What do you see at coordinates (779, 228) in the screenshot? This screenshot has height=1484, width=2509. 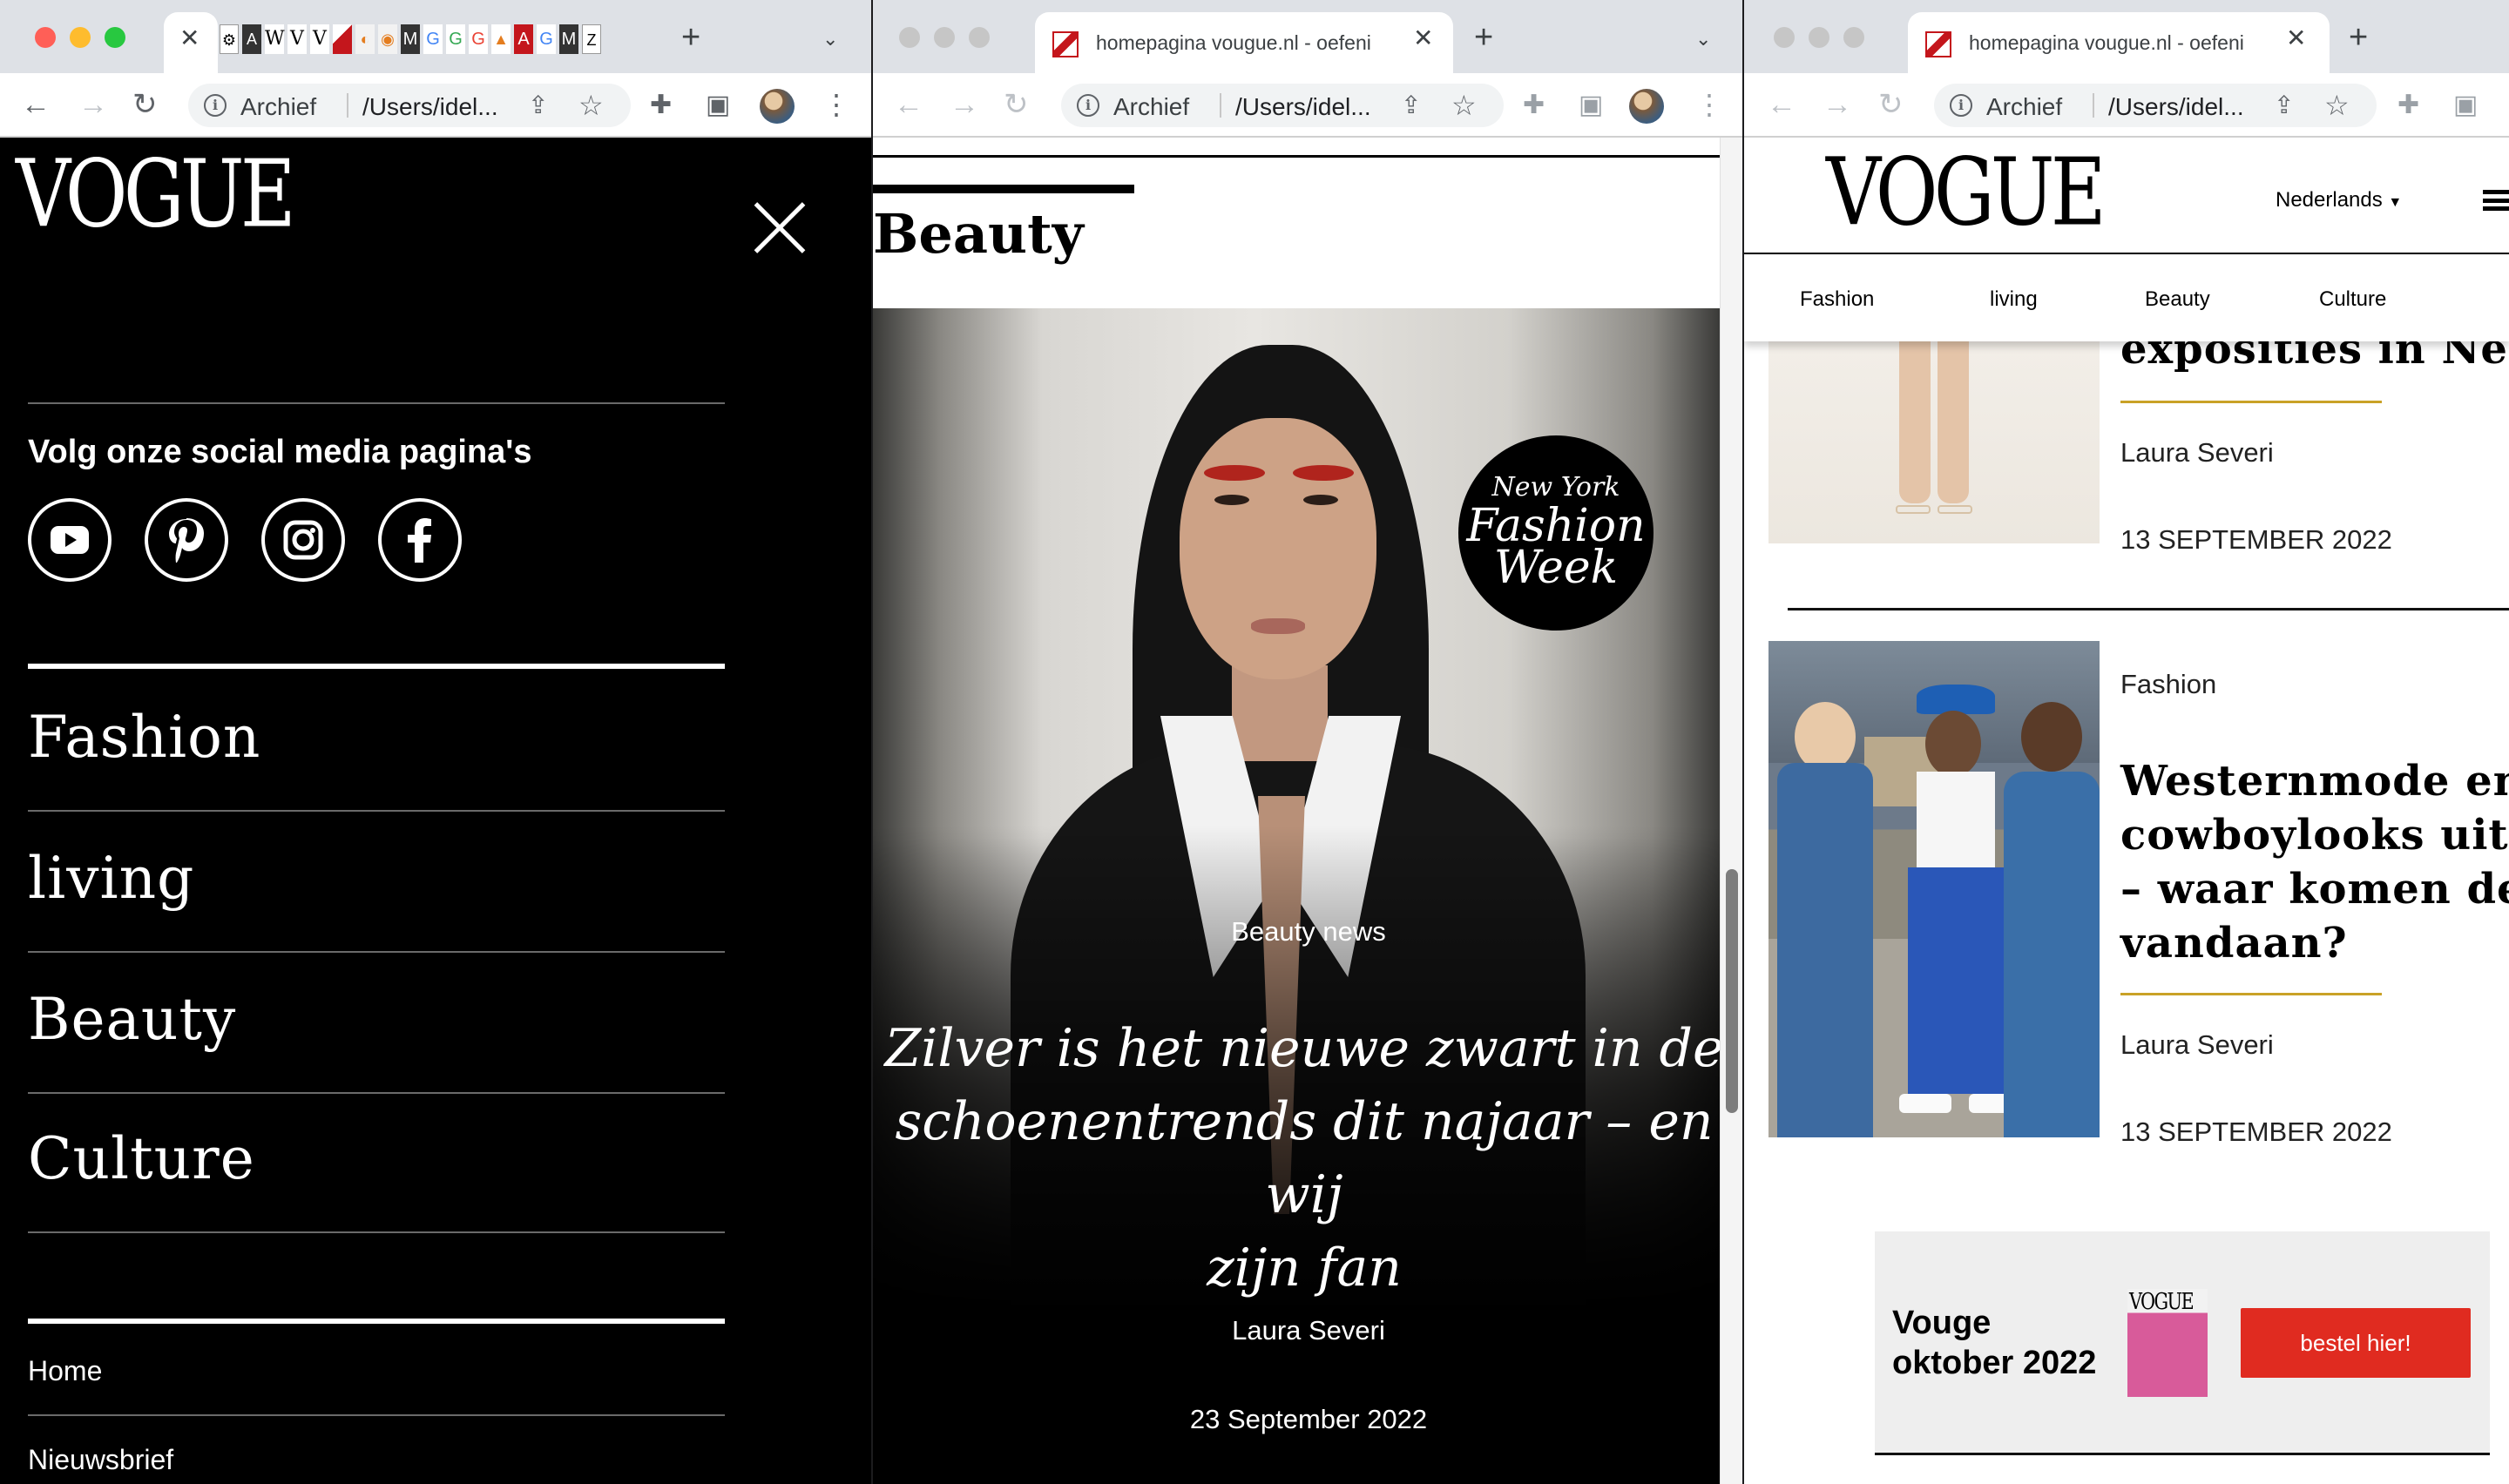 I see `close-menu-icon` at bounding box center [779, 228].